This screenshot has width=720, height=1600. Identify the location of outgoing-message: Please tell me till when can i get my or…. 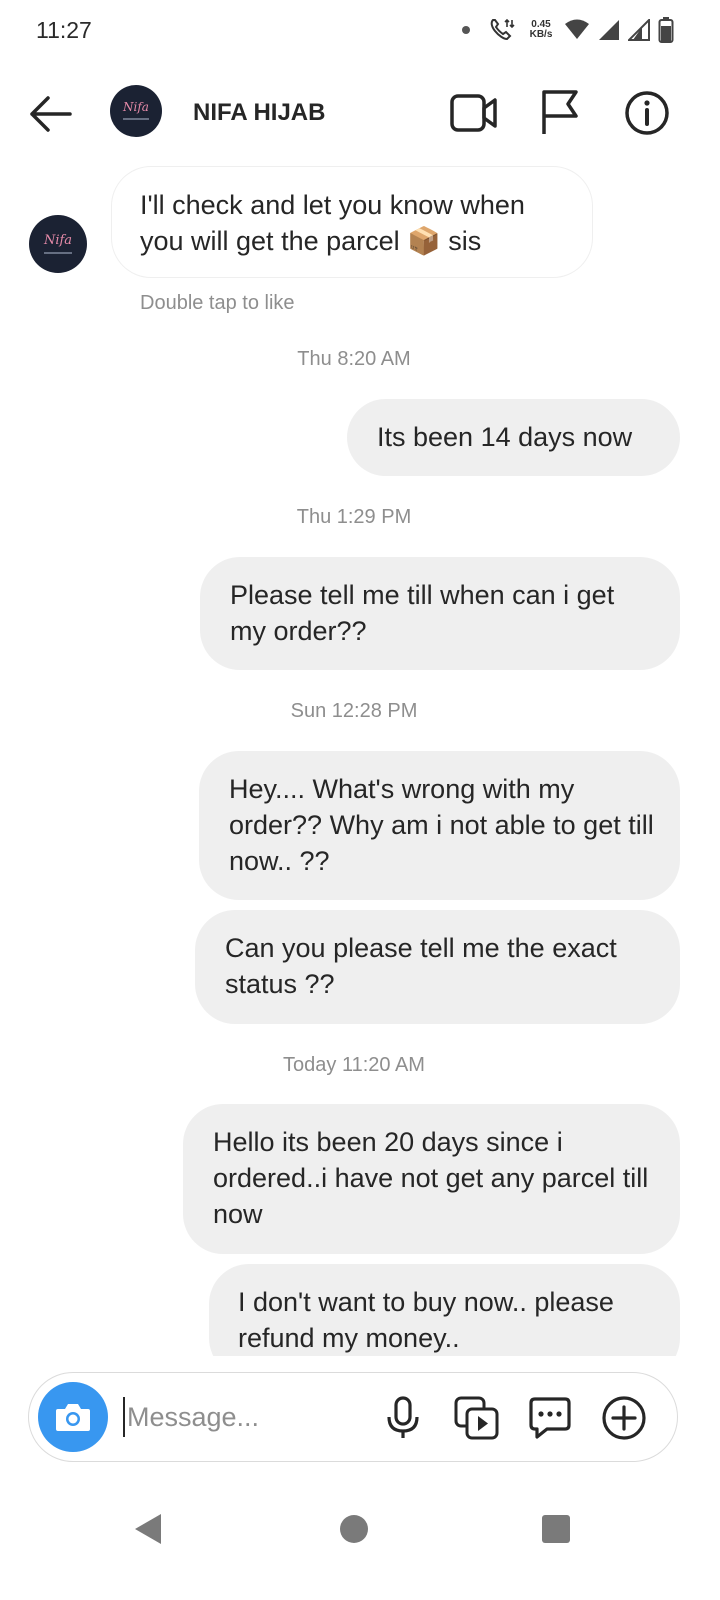
(440, 613).